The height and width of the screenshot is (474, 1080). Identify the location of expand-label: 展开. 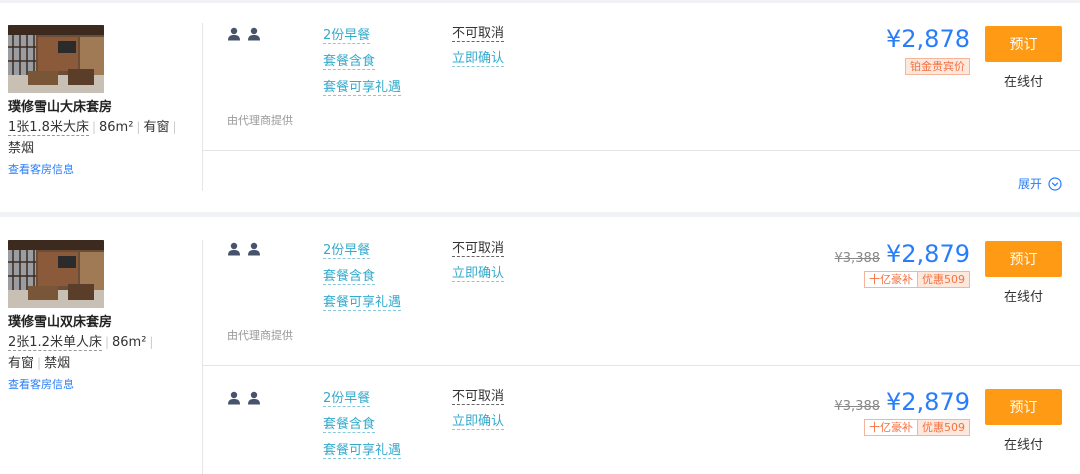
(1029, 184).